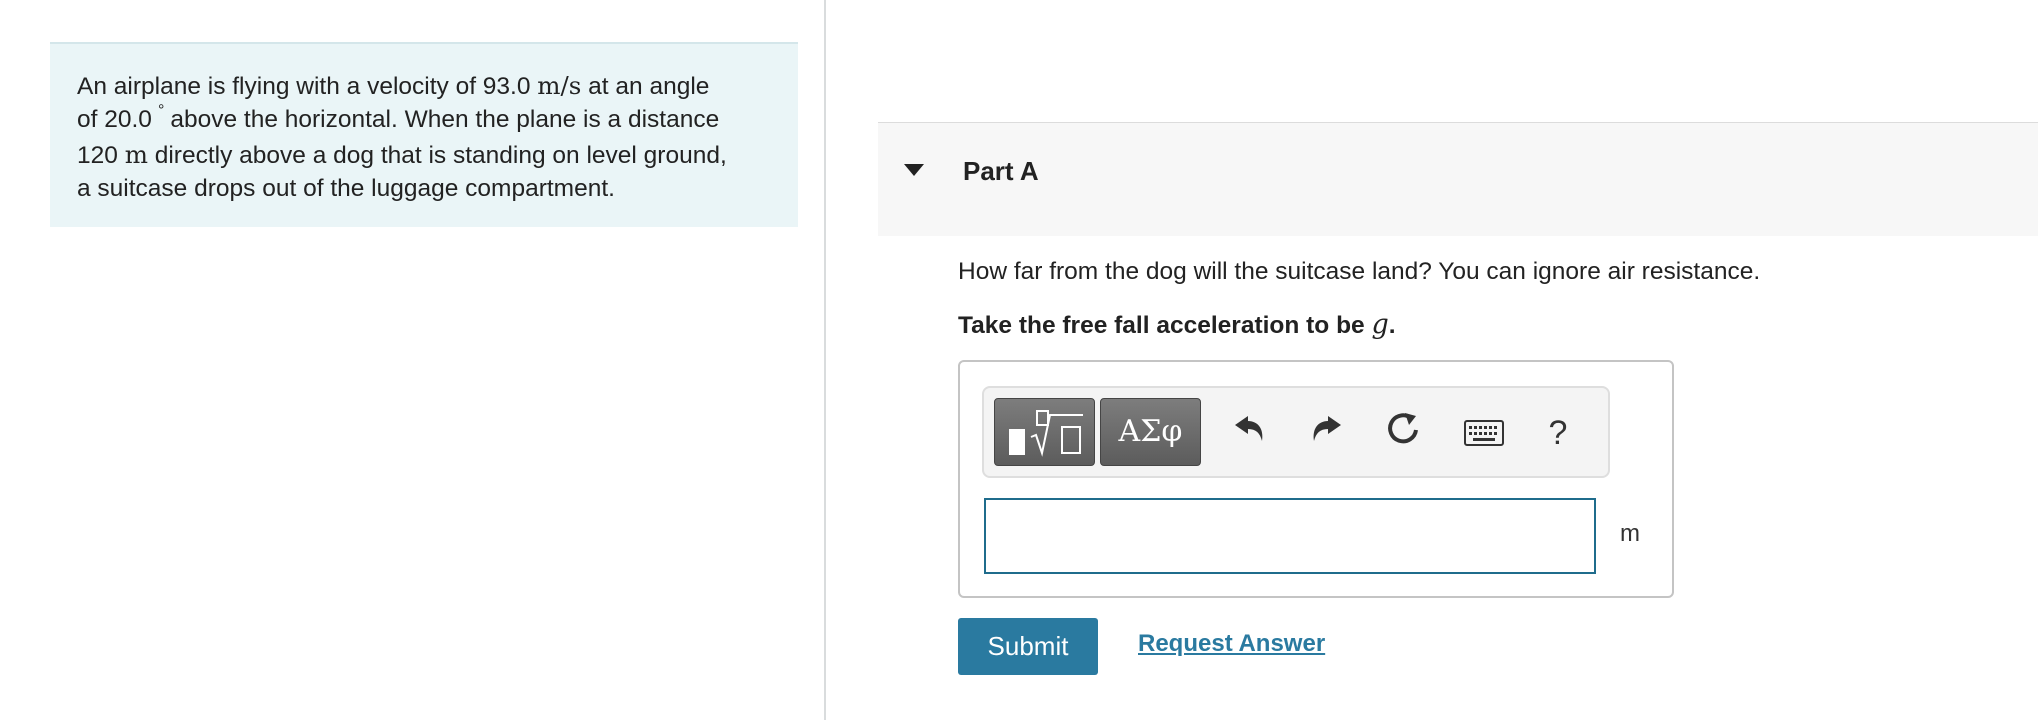 The width and height of the screenshot is (2038, 720). I want to click on panel-divider, so click(825, 360).